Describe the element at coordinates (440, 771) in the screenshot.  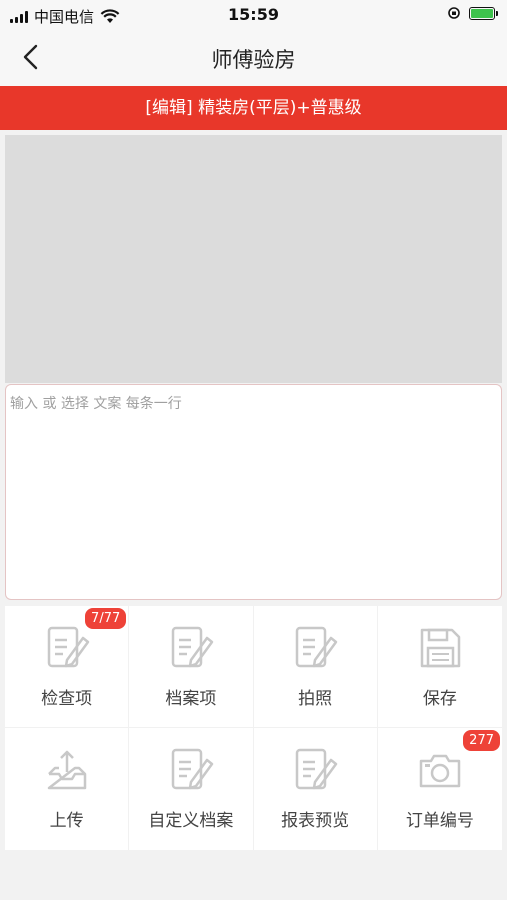
I see `camera-icon` at that location.